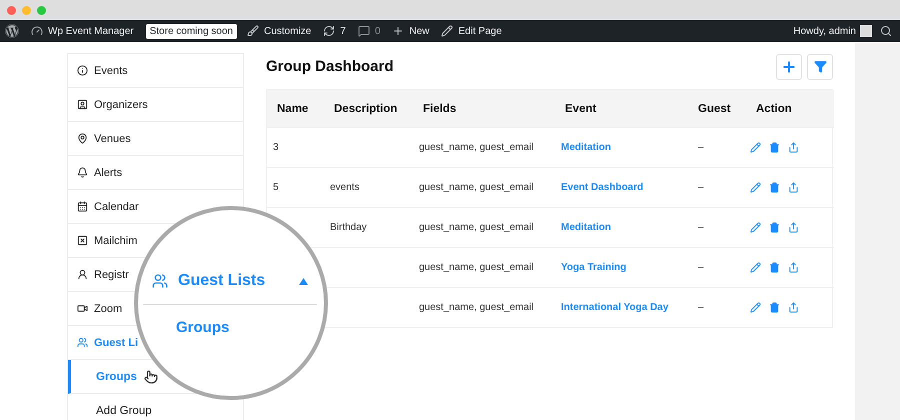 The width and height of the screenshot is (900, 420). What do you see at coordinates (330, 66) in the screenshot?
I see `page-title: Group Dashboard` at bounding box center [330, 66].